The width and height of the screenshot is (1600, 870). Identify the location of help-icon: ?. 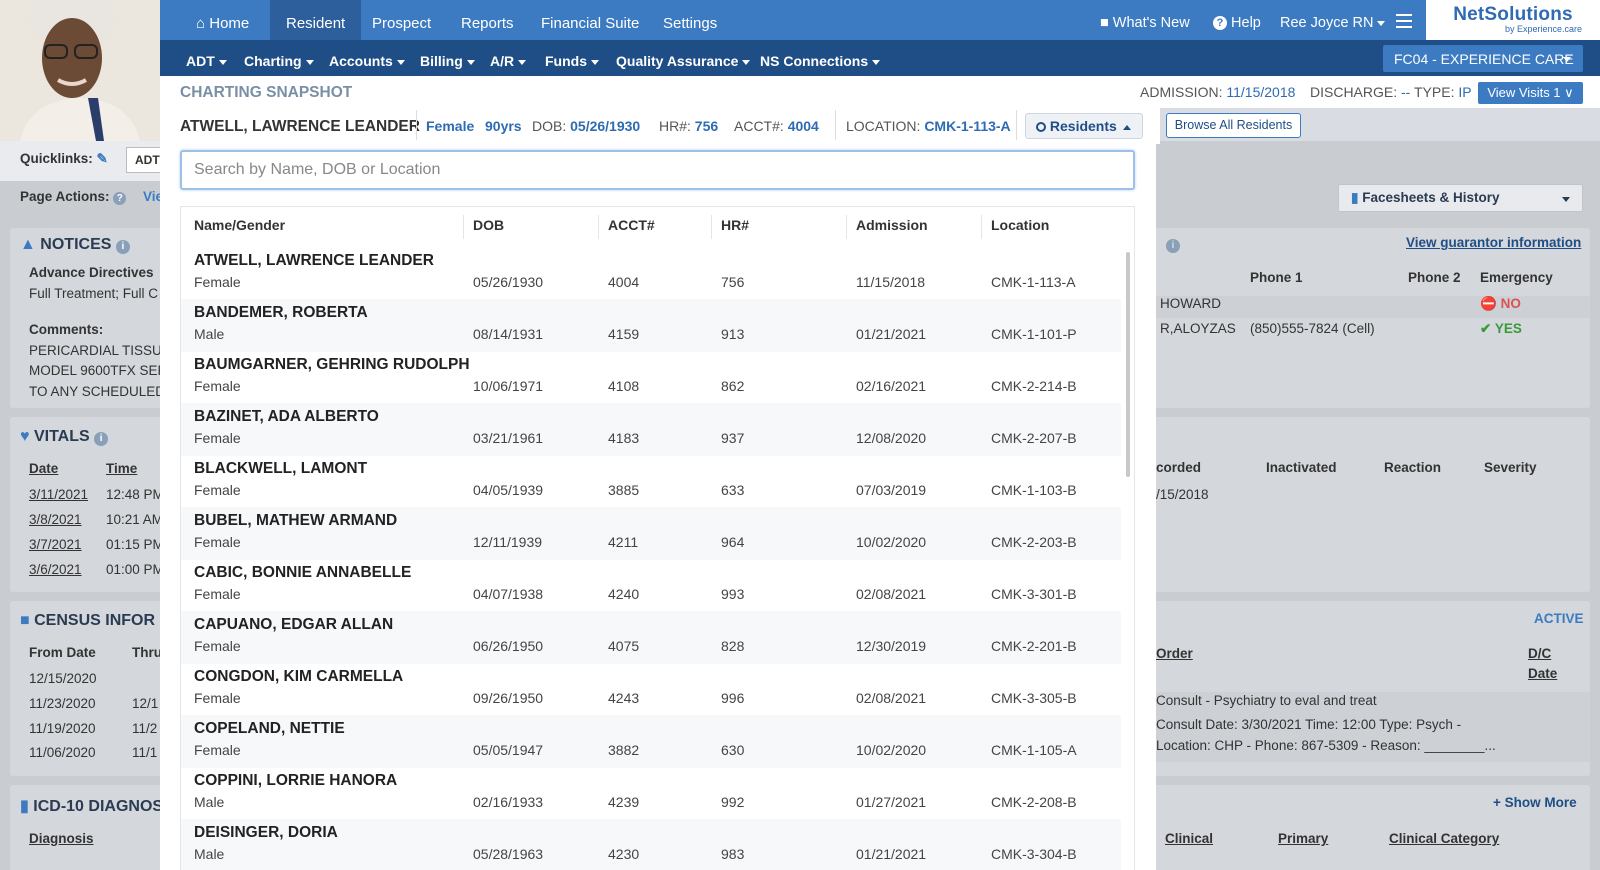
(1220, 23).